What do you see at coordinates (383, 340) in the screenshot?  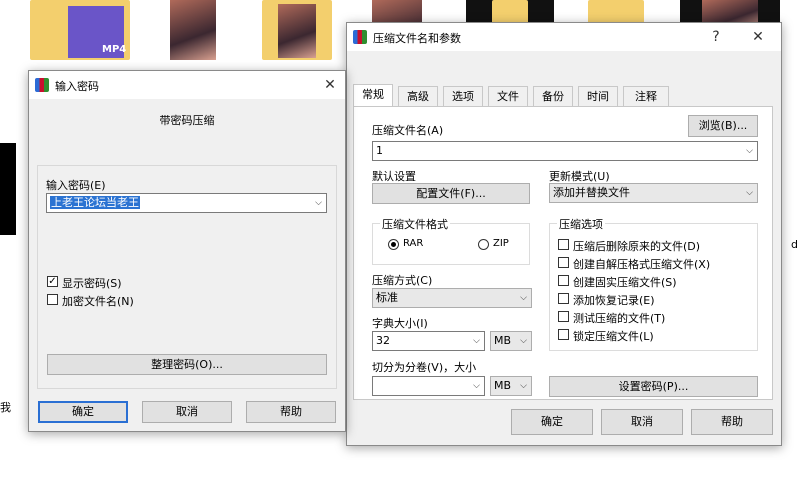 I see `dictionary-size-value: 32` at bounding box center [383, 340].